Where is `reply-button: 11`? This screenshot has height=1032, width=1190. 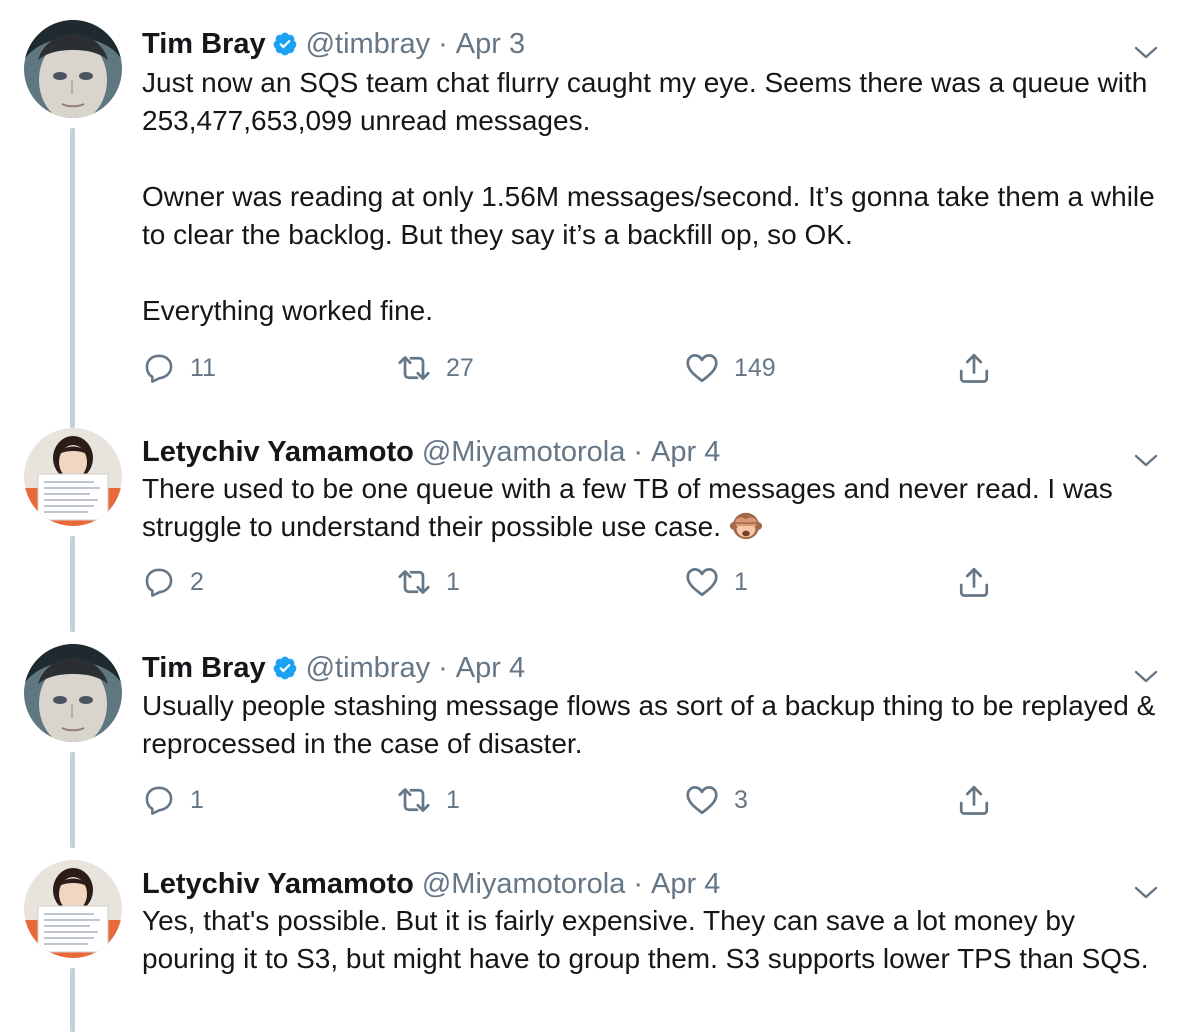 reply-button: 11 is located at coordinates (179, 368).